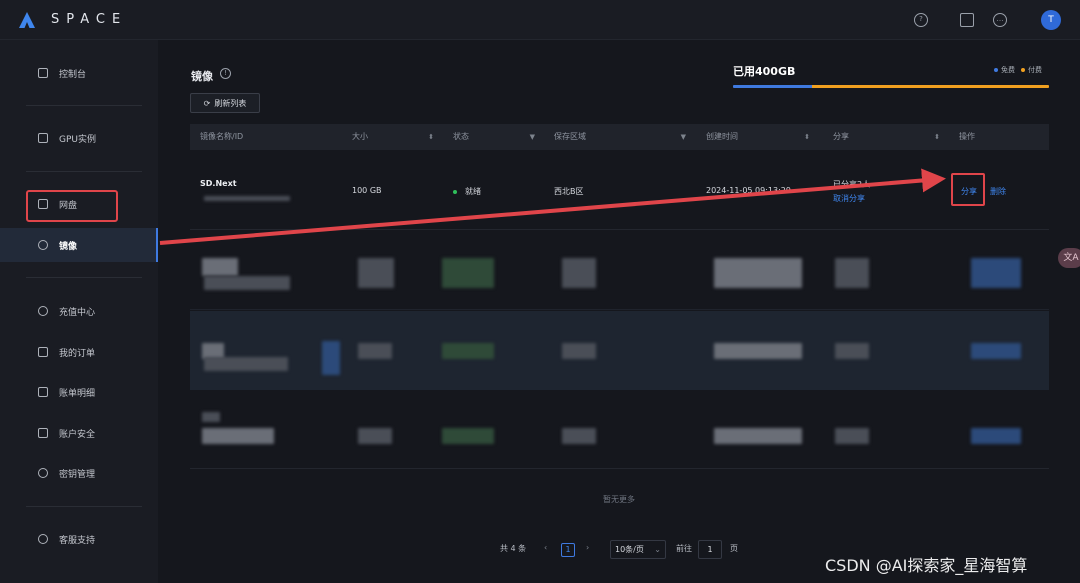 This screenshot has height=583, width=1080. Describe the element at coordinates (79, 245) in the screenshot. I see `sidebar-item-images: 镜像` at that location.